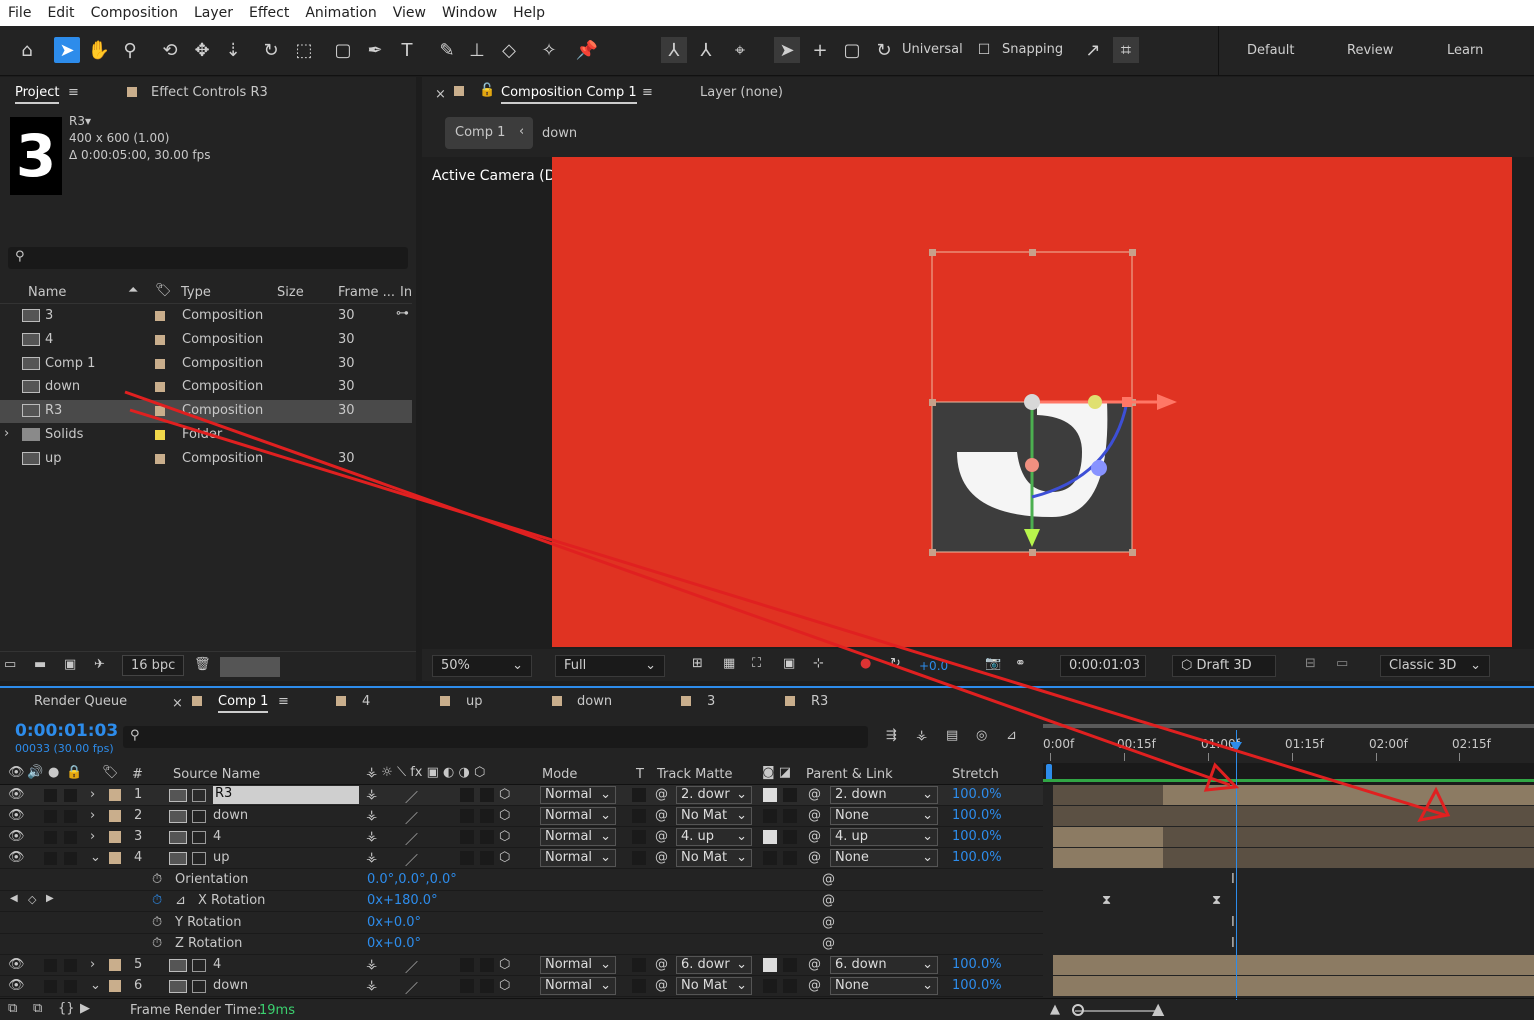  Describe the element at coordinates (975, 774) in the screenshot. I see `col-stretch: Stretch` at that location.